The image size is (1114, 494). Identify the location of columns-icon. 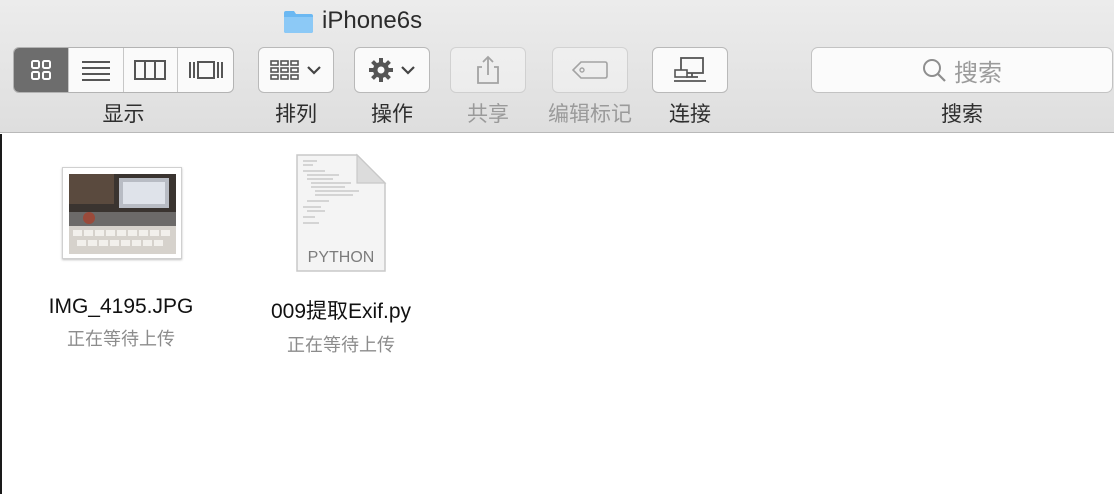
(150, 70).